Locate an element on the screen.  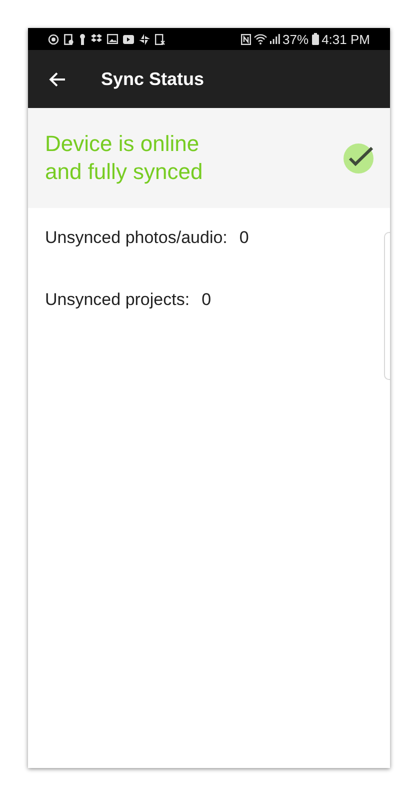
screen-title: Sync Status is located at coordinates (152, 79).